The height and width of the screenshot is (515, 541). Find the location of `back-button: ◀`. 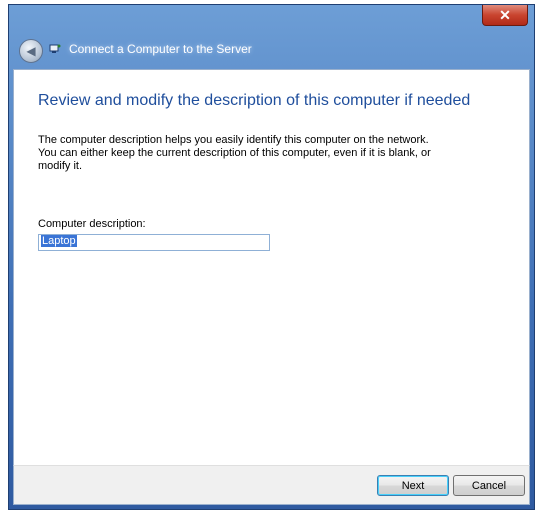

back-button: ◀ is located at coordinates (31, 51).